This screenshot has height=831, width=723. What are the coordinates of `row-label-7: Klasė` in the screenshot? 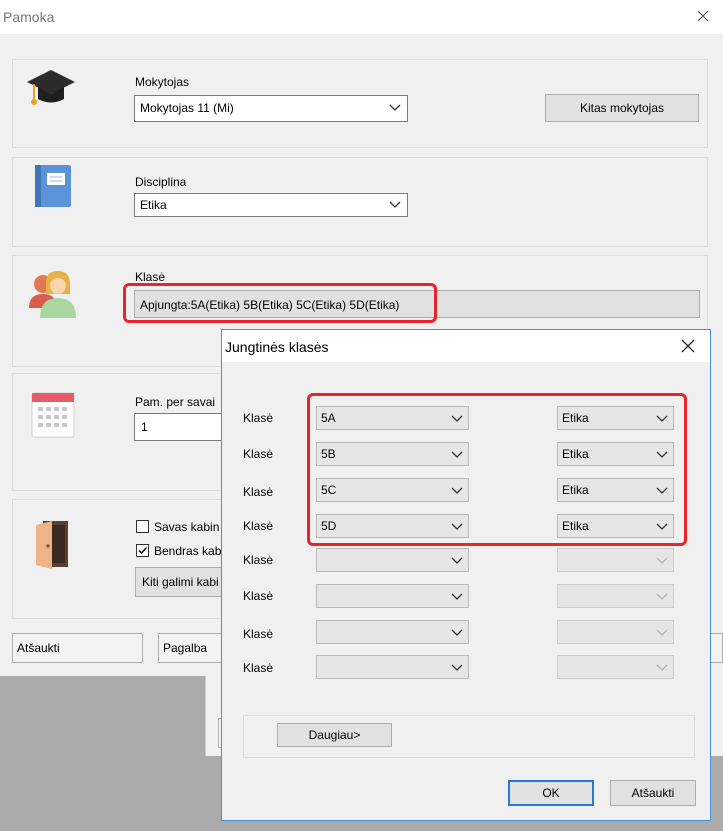 It's located at (258, 634).